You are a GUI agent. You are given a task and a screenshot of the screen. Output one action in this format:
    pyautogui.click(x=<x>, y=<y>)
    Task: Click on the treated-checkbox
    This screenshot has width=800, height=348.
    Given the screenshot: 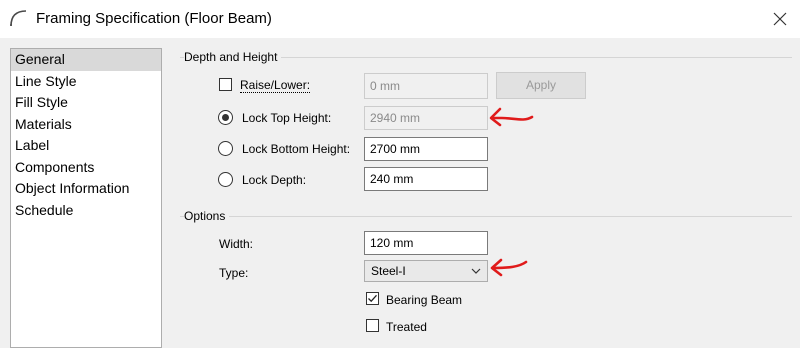 What is the action you would take?
    pyautogui.click(x=372, y=325)
    